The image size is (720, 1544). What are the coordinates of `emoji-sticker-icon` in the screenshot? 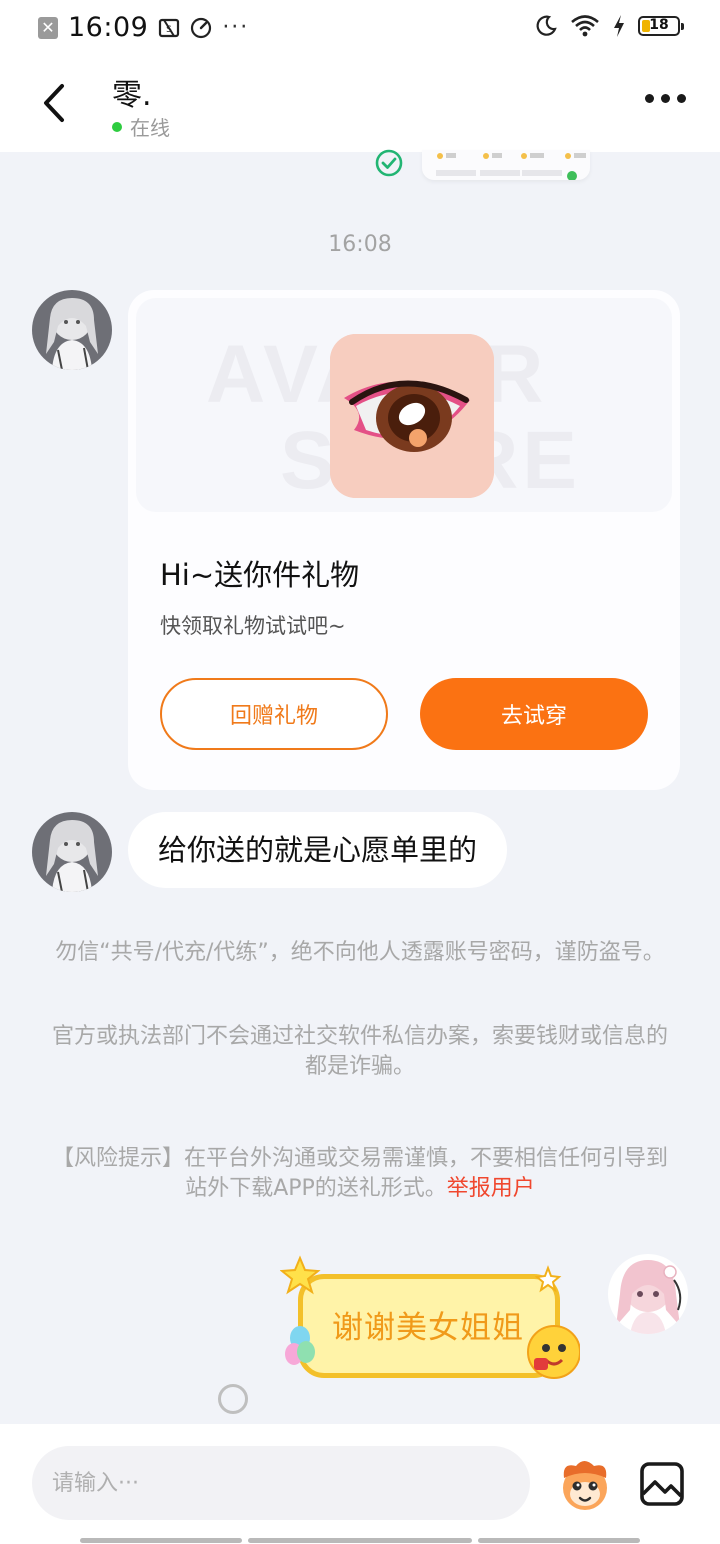 It's located at (585, 1485).